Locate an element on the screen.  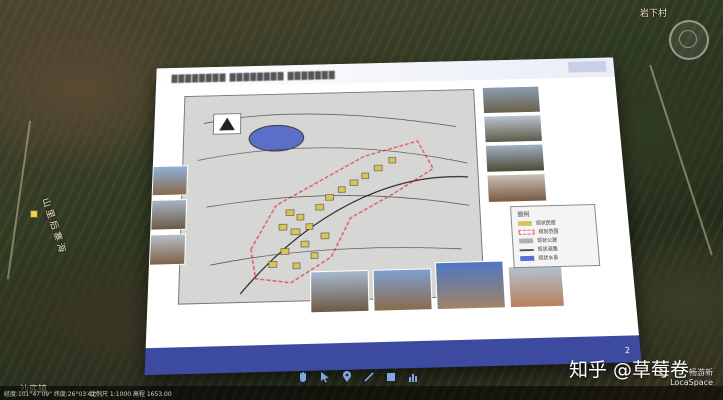
legend-item: 现状道路 is located at coordinates (538, 249).